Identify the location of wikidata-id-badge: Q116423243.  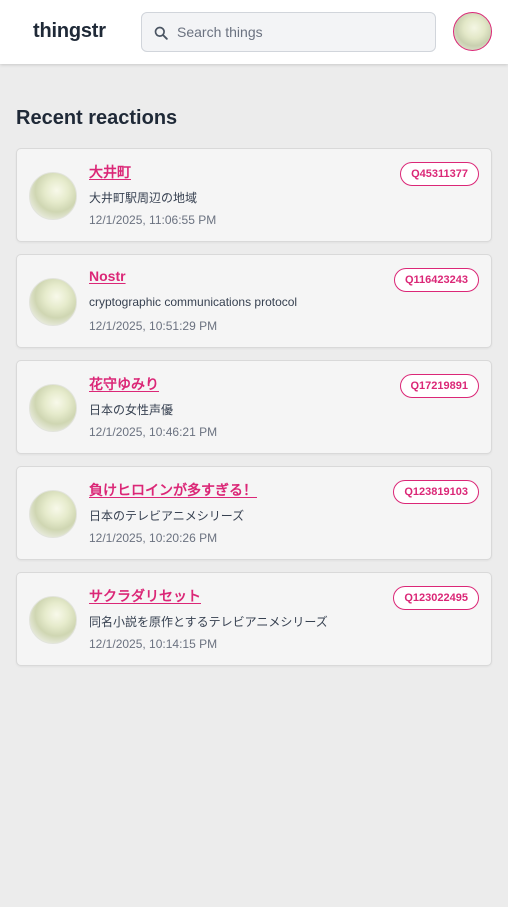
(436, 280).